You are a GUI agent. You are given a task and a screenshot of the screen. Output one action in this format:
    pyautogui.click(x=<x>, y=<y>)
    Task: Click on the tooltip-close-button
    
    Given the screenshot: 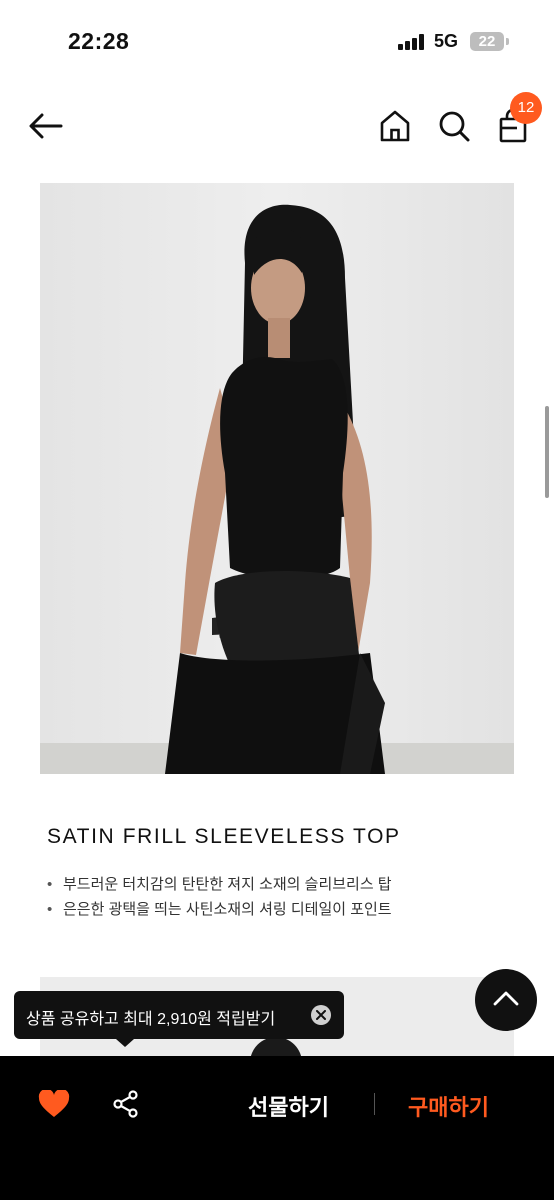 What is the action you would take?
    pyautogui.click(x=321, y=1015)
    